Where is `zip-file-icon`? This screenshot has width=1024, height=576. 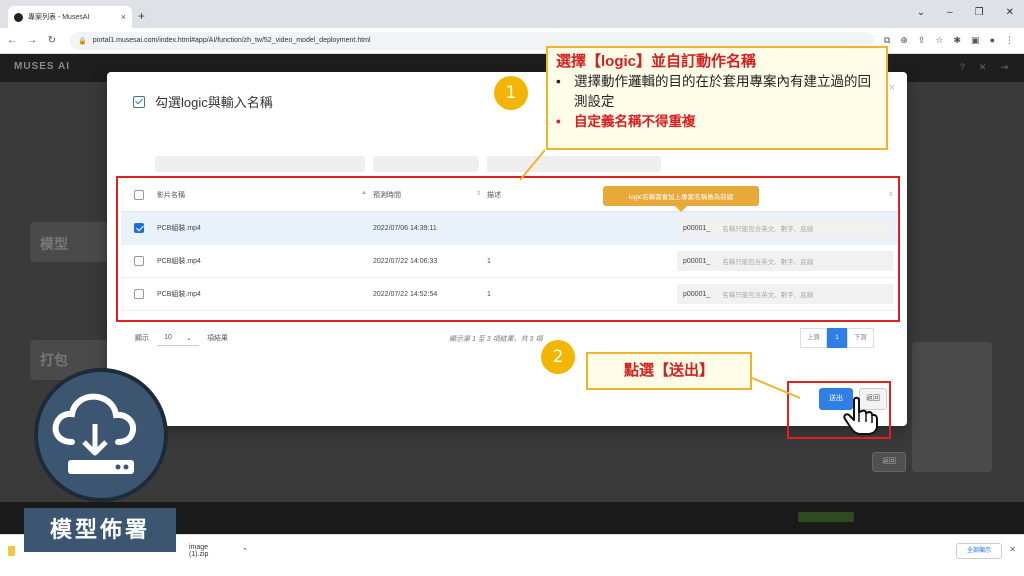 zip-file-icon is located at coordinates (11, 551).